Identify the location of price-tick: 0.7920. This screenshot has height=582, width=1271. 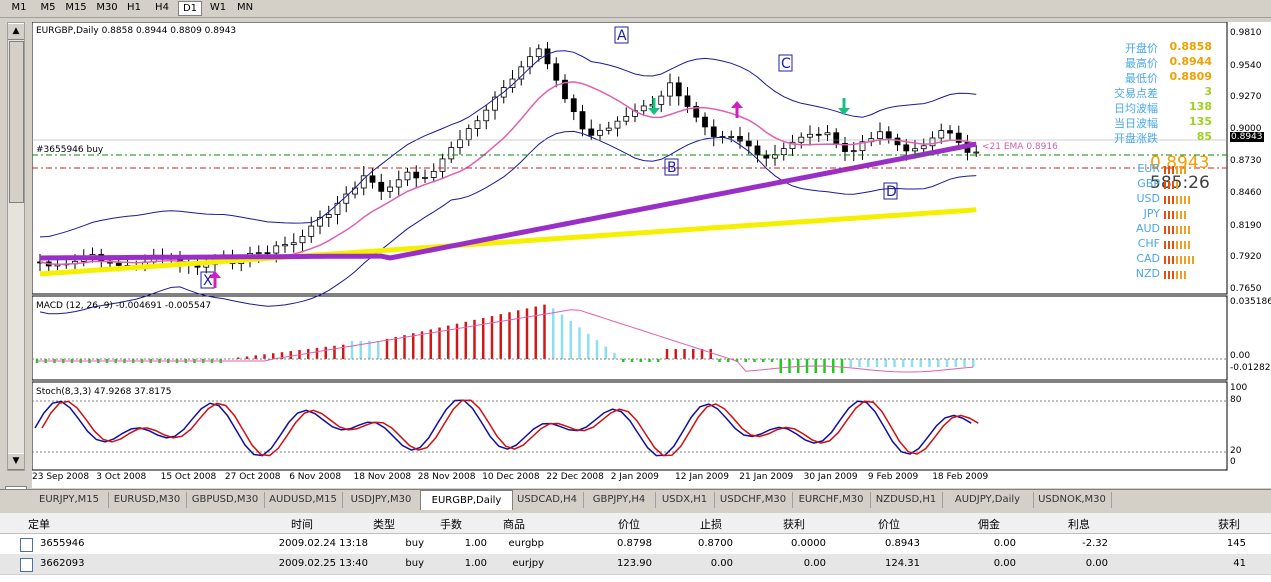
(1246, 257).